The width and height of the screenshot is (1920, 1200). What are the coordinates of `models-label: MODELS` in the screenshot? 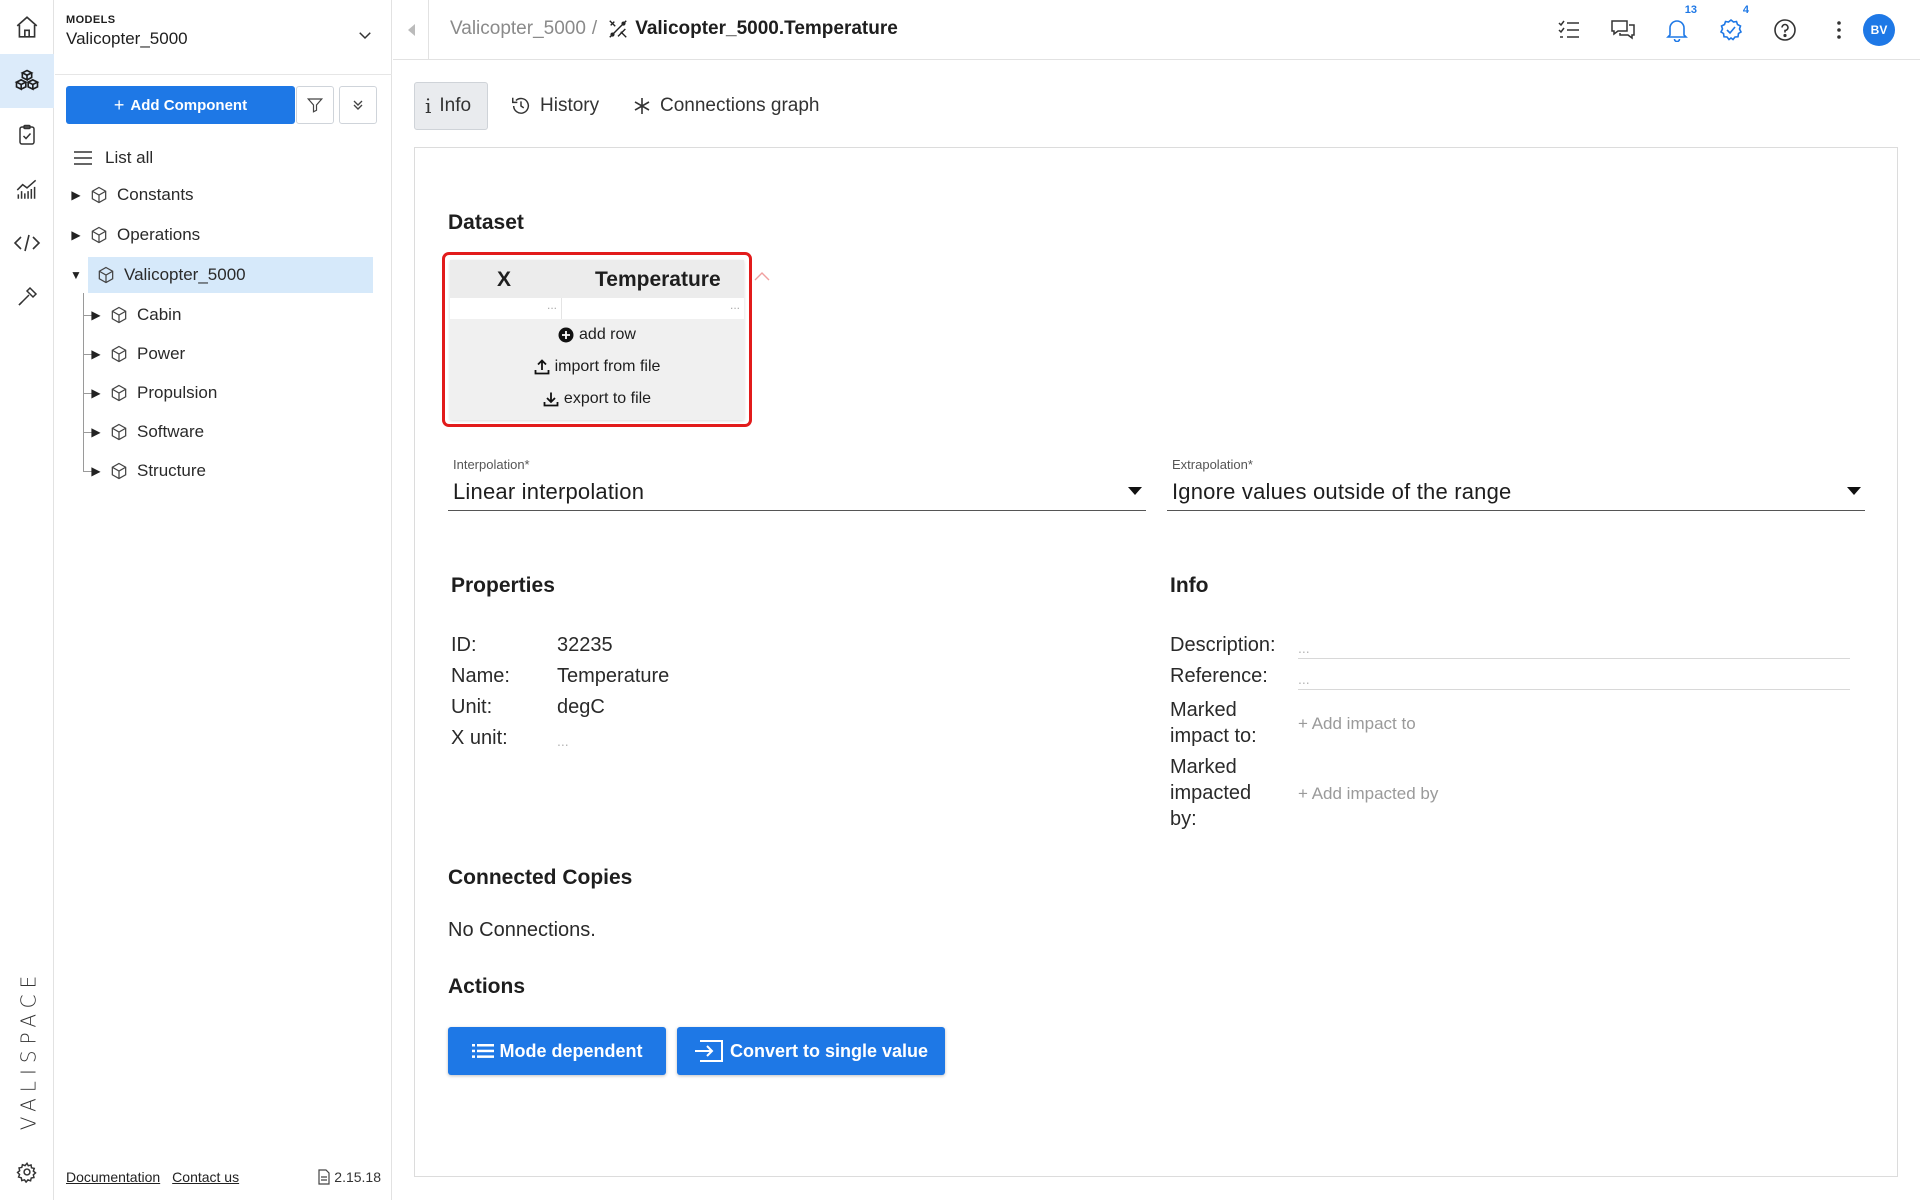 It's located at (91, 20).